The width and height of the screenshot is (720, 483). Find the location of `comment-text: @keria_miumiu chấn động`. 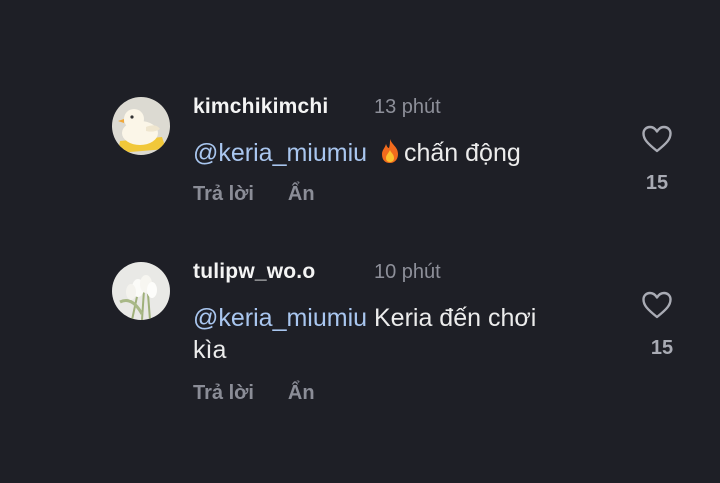

comment-text: @keria_miumiu chấn động is located at coordinates (393, 153).